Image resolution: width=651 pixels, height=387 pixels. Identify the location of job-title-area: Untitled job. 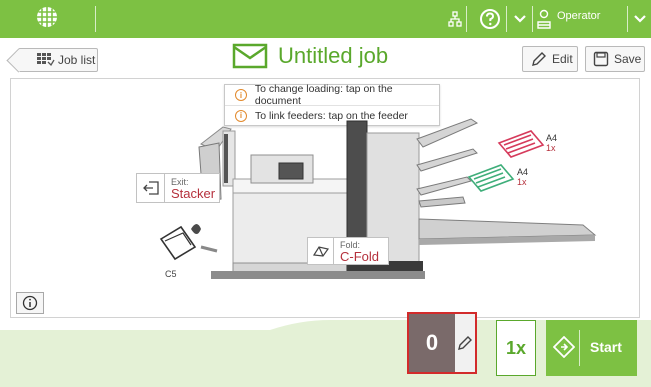
(310, 56).